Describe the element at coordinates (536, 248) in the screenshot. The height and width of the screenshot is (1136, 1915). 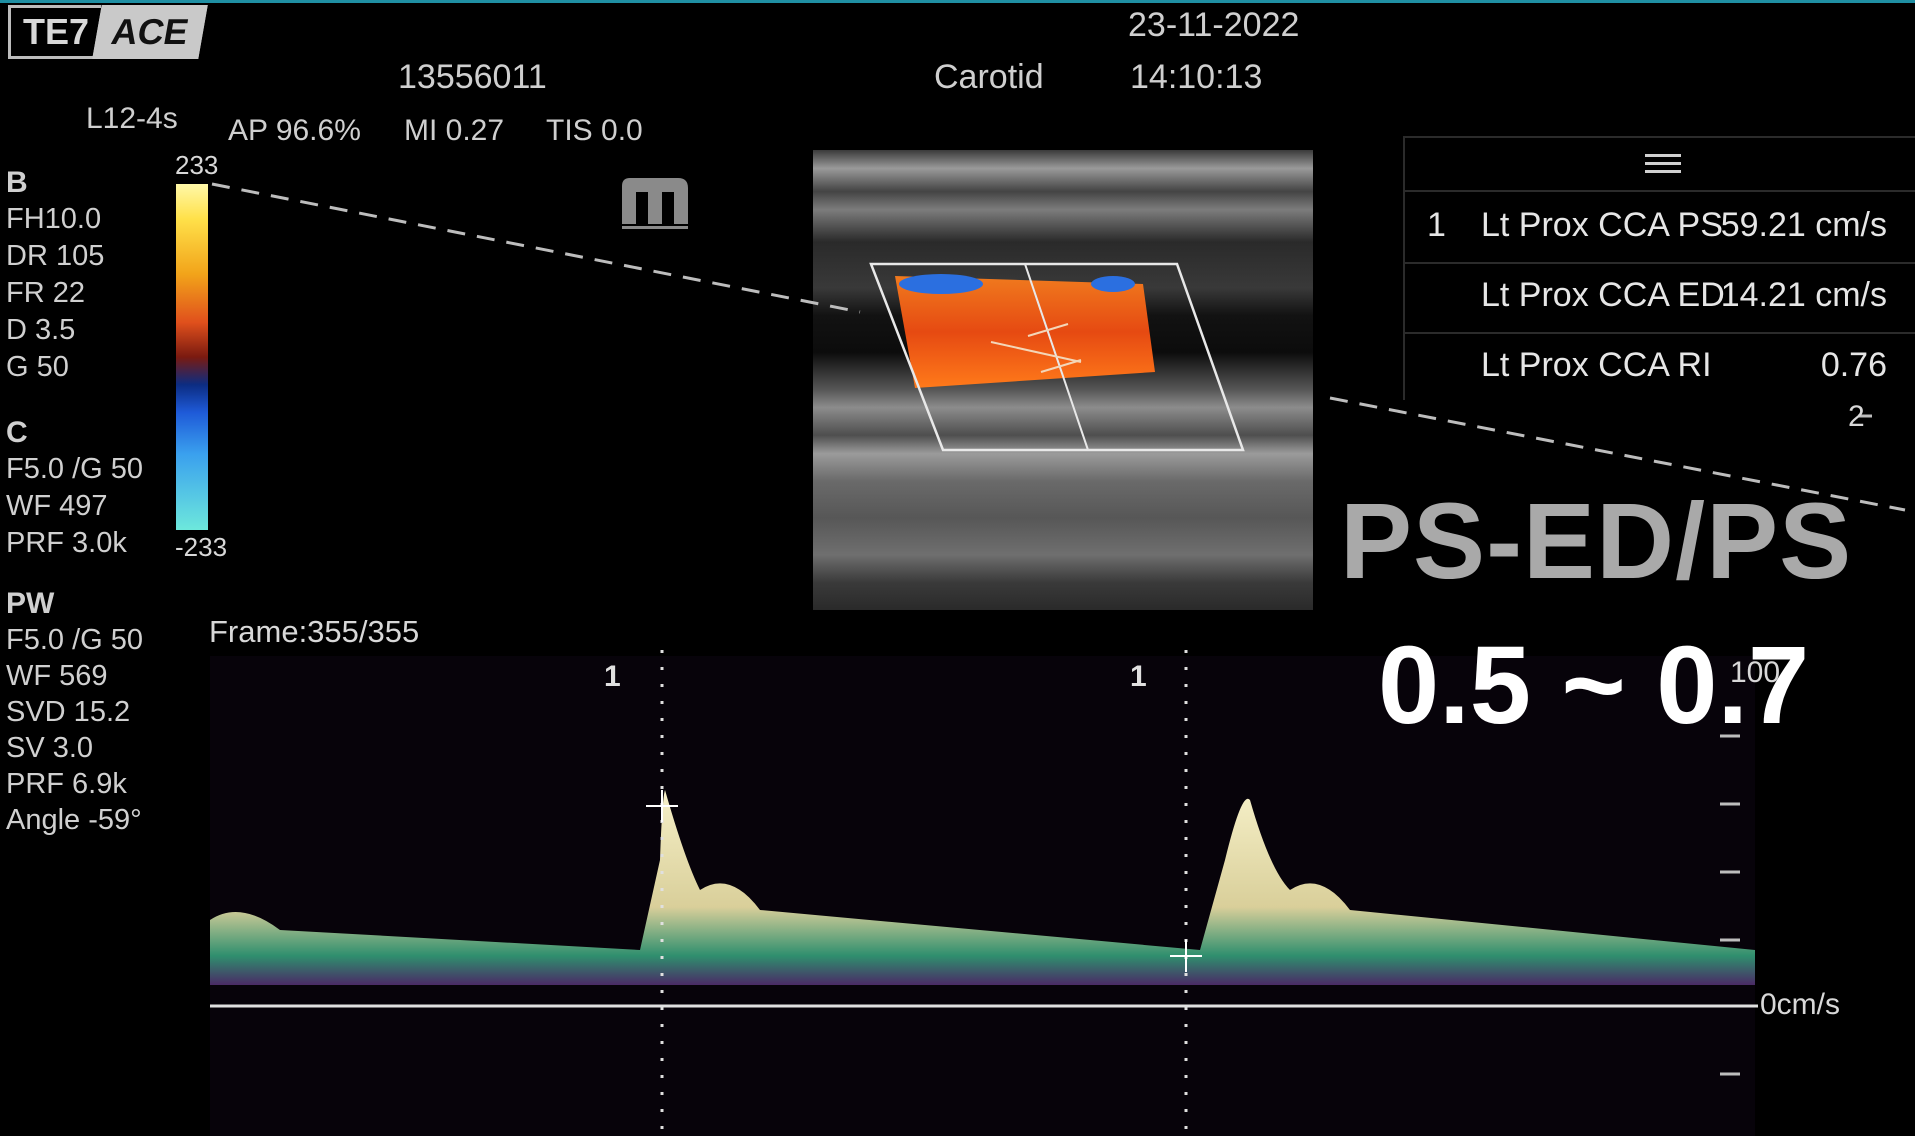
I see `leader-line` at that location.